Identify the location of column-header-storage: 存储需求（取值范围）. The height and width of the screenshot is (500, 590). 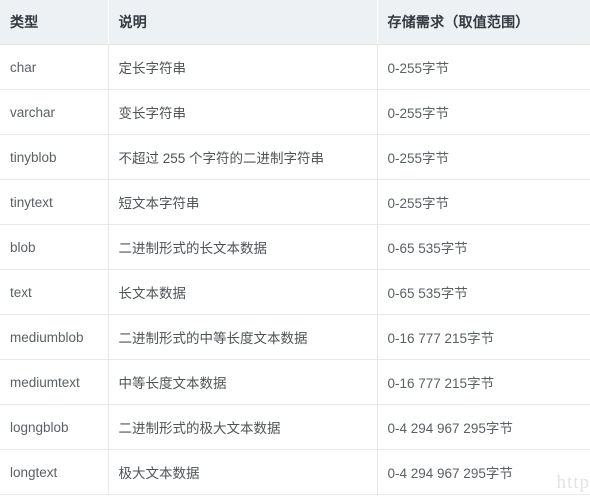
(483, 22).